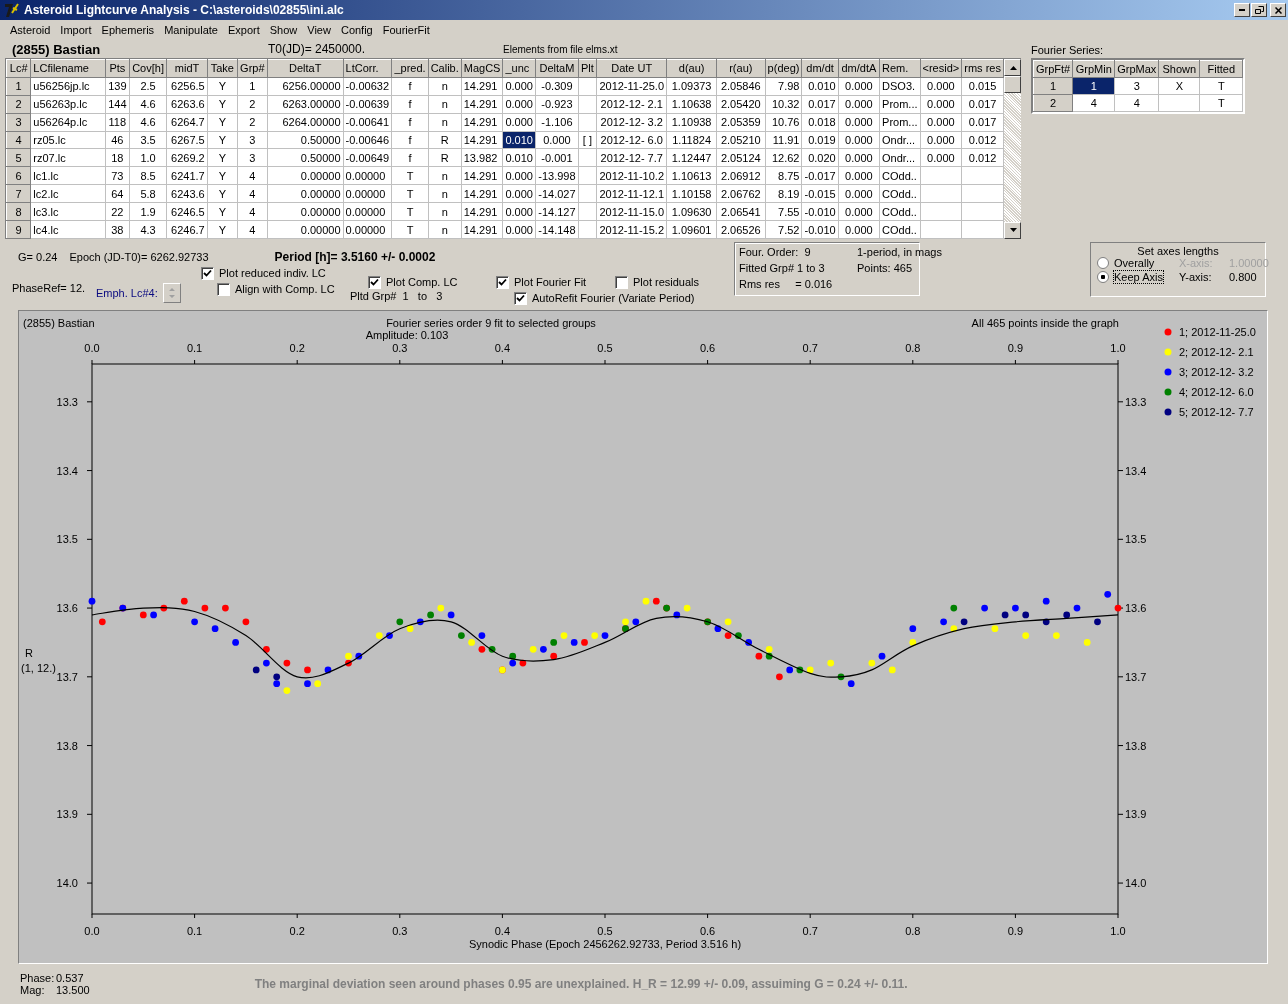  Describe the element at coordinates (128, 30) in the screenshot. I see `menu-item: Ephemeris` at that location.